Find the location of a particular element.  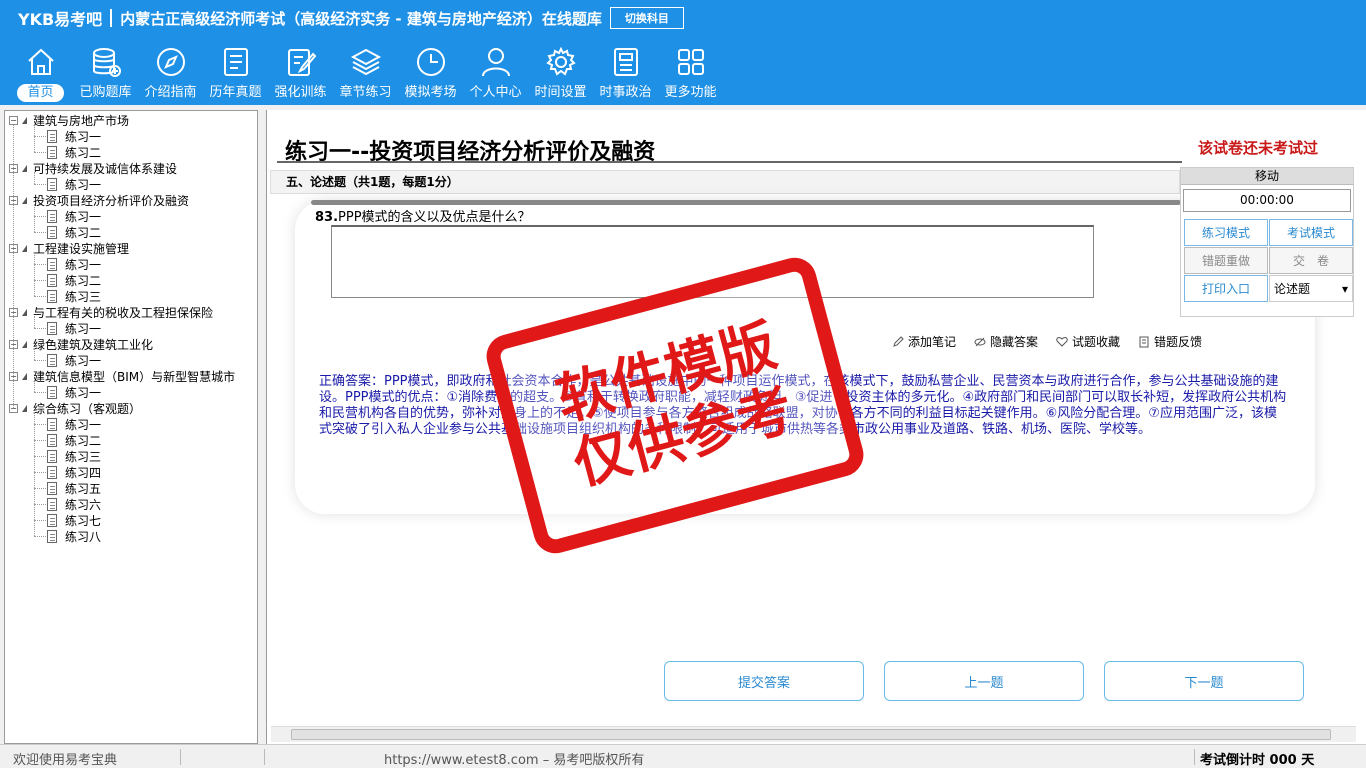

tree-group: − 建筑信息模型（BIM）与新型智慧城市 is located at coordinates (122, 376).